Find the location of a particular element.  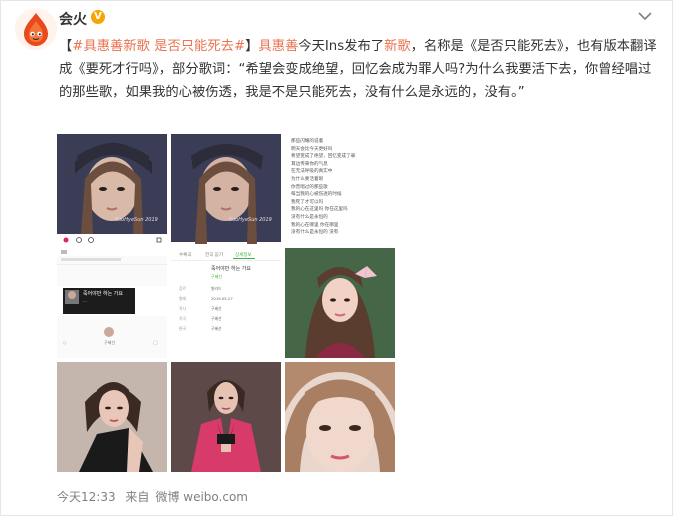

bracket-close: 】 is located at coordinates (252, 46).